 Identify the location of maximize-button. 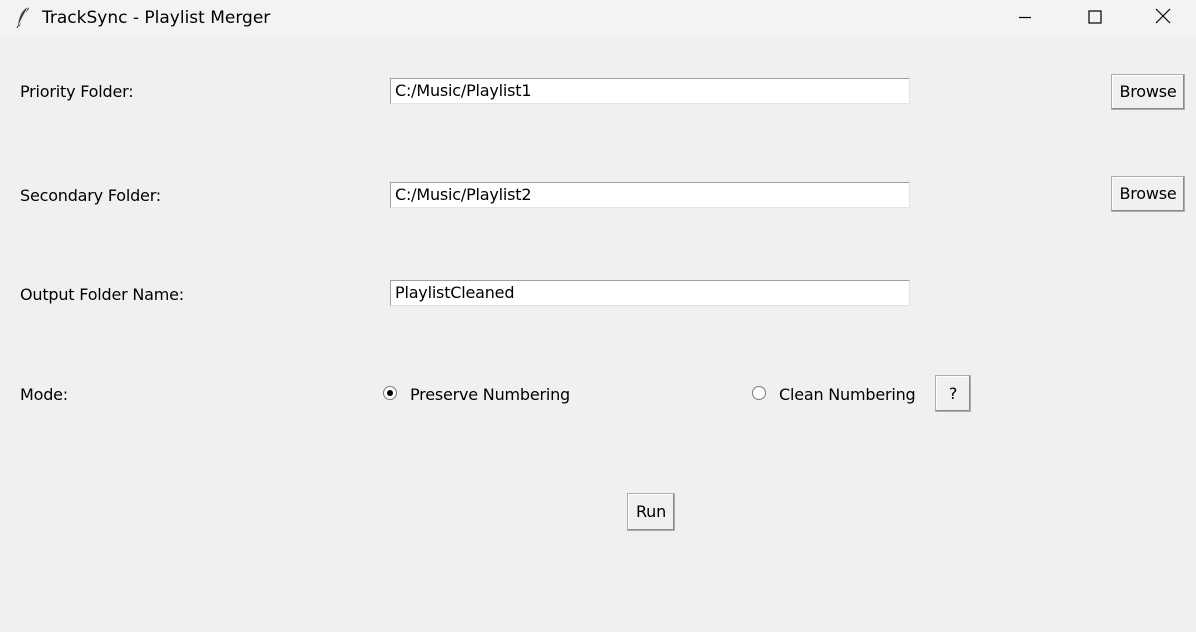
(1095, 18).